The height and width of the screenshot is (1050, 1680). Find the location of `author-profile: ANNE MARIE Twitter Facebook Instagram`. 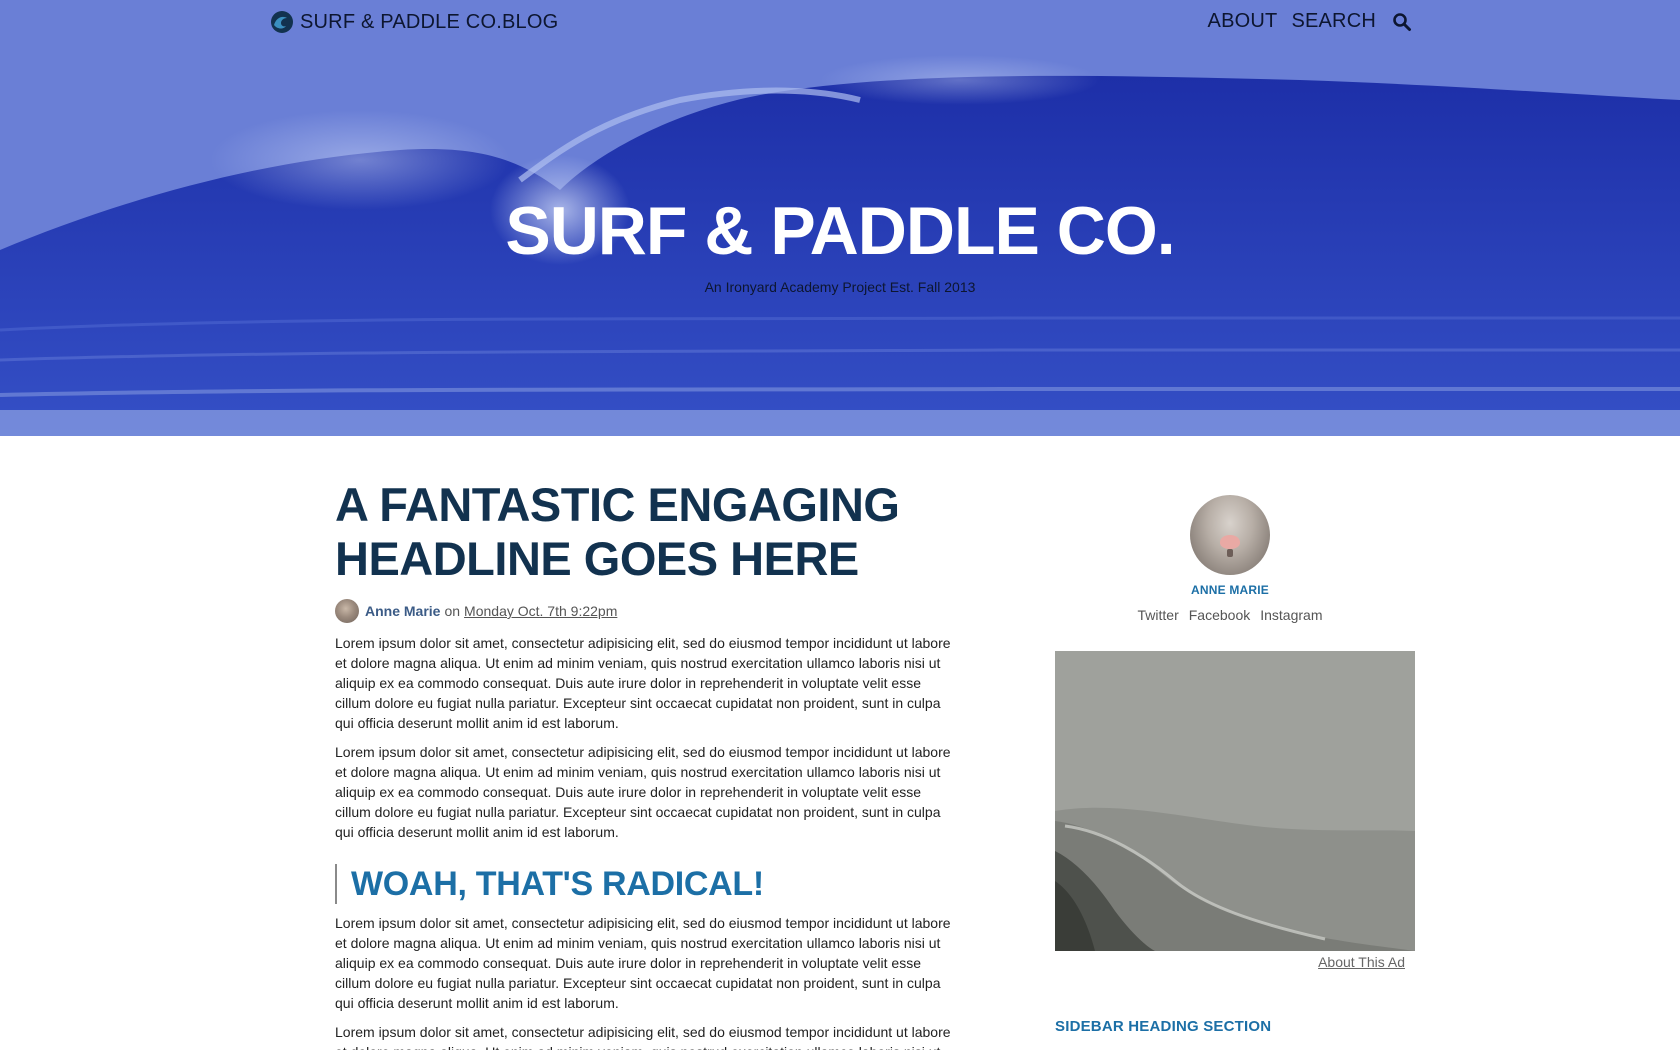

author-profile: ANNE MARIE Twitter Facebook Instagram is located at coordinates (1230, 559).